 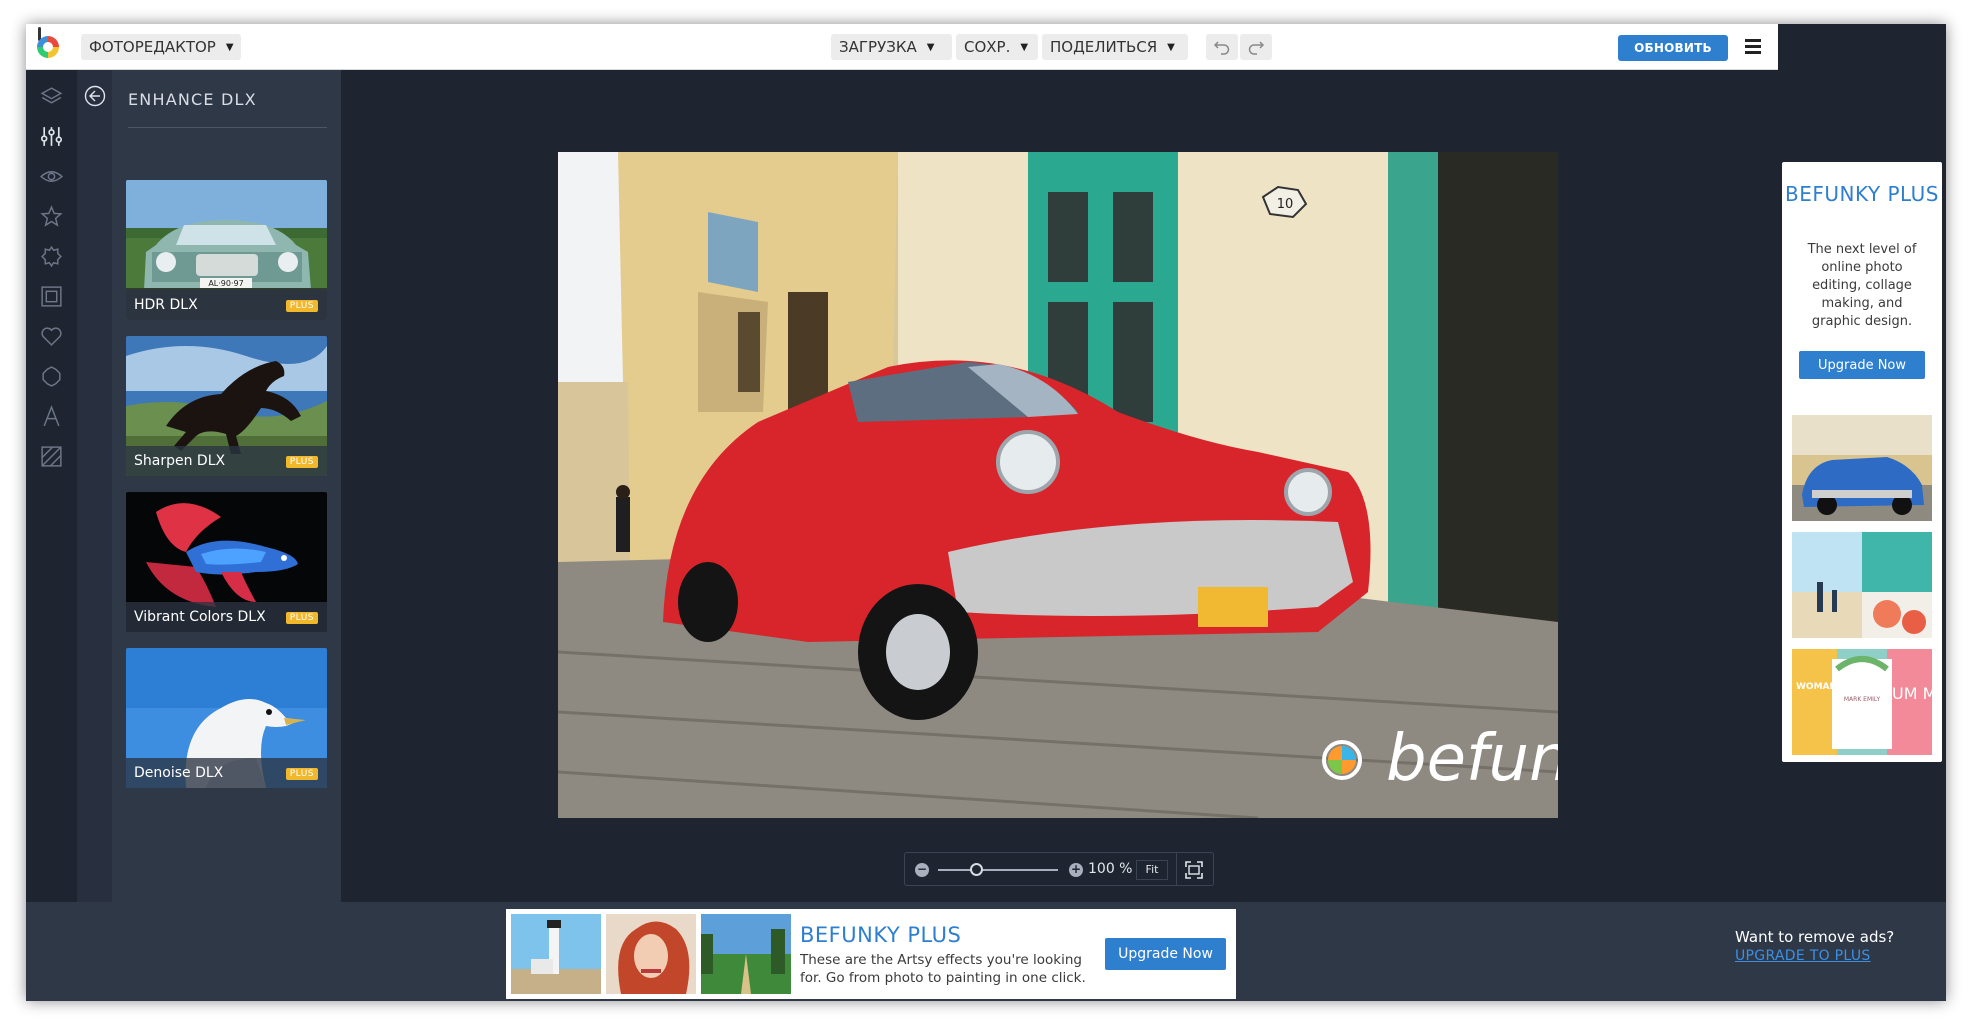 What do you see at coordinates (94, 486) in the screenshot?
I see `panel-nav-strip` at bounding box center [94, 486].